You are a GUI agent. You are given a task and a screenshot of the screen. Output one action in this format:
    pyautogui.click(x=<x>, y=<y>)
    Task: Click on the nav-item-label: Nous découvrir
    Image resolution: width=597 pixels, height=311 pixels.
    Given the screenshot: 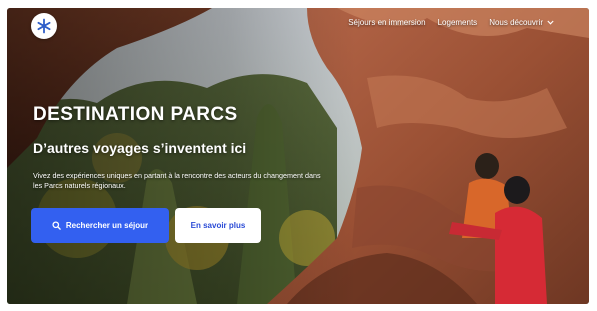 What is the action you would take?
    pyautogui.click(x=516, y=22)
    